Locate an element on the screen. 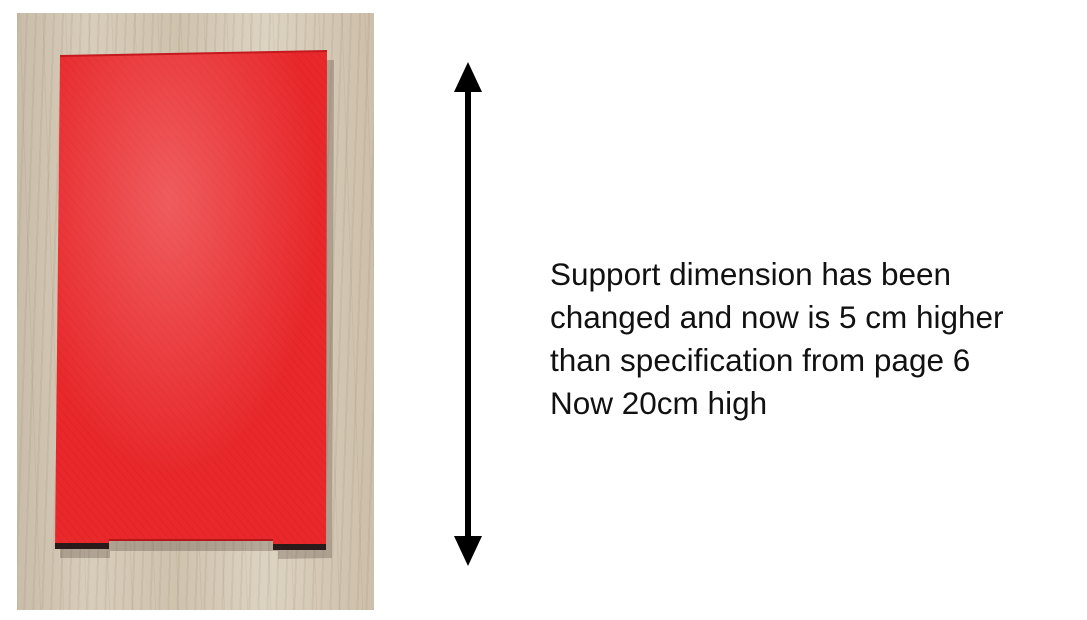  note-line: changed and now is 5 cm higher is located at coordinates (777, 317).